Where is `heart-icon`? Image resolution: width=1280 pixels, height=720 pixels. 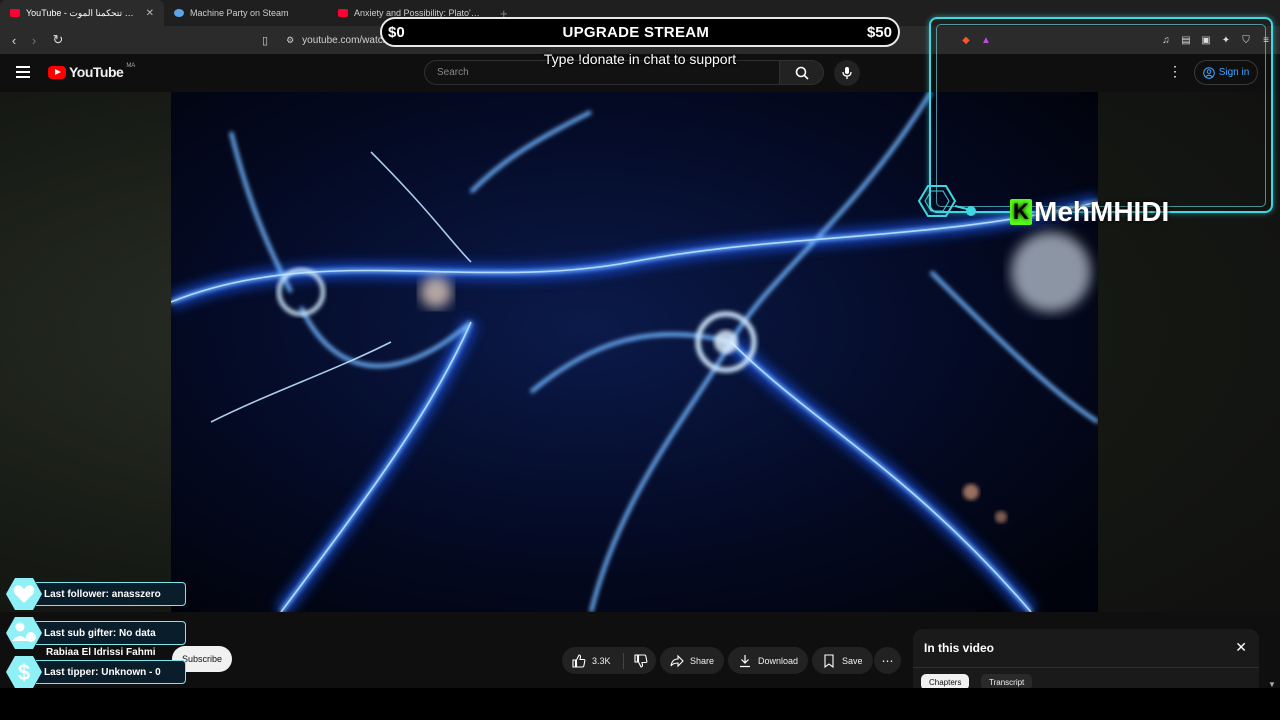 heart-icon is located at coordinates (24, 594).